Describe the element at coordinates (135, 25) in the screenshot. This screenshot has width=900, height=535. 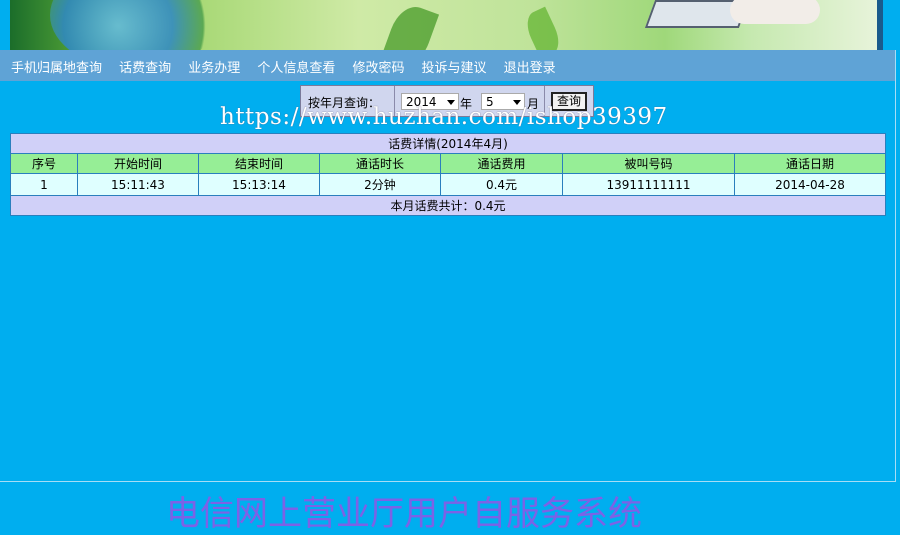
I see `globe-image` at that location.